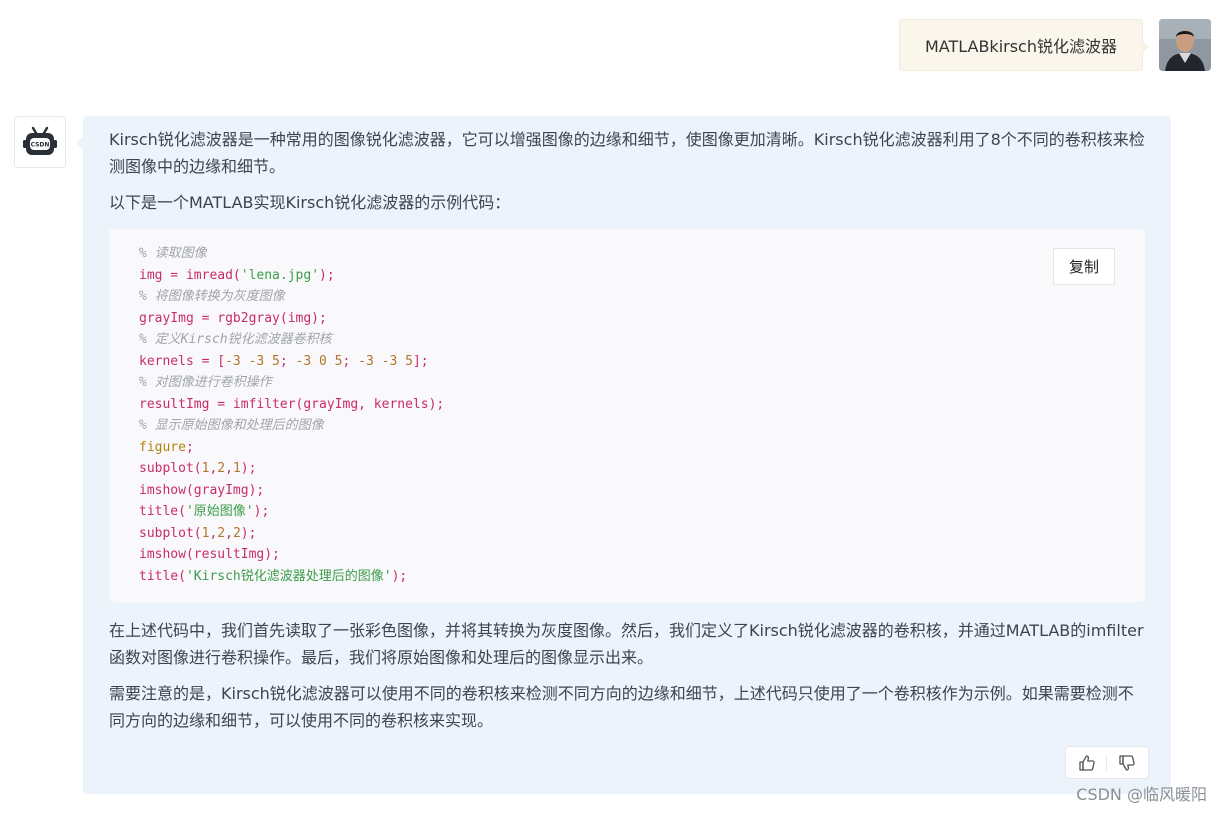 The width and height of the screenshot is (1221, 813). What do you see at coordinates (209, 554) in the screenshot?
I see `code-token: imshow(resultImg);` at bounding box center [209, 554].